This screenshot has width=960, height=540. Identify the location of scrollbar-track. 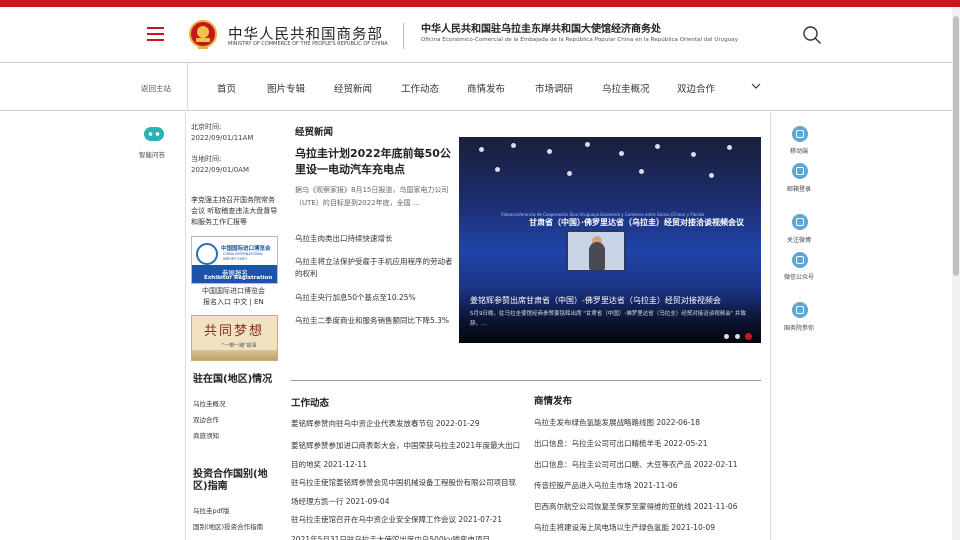
(956, 273).